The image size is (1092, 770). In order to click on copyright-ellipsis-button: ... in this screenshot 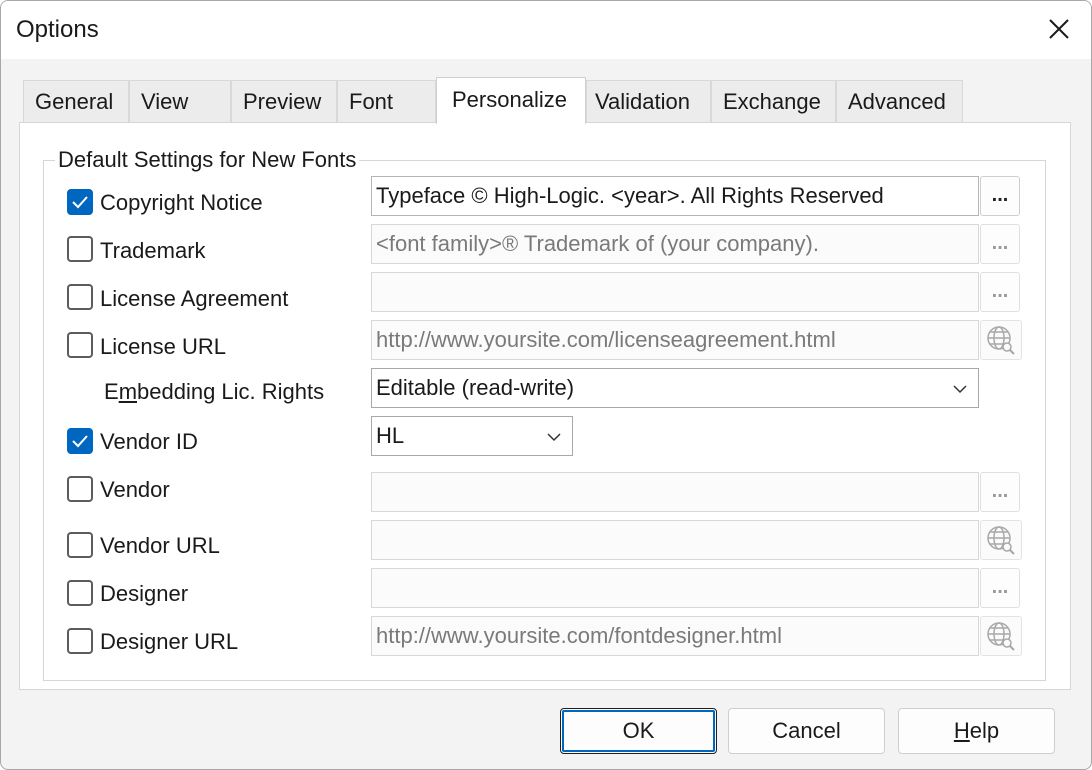, I will do `click(1000, 196)`.